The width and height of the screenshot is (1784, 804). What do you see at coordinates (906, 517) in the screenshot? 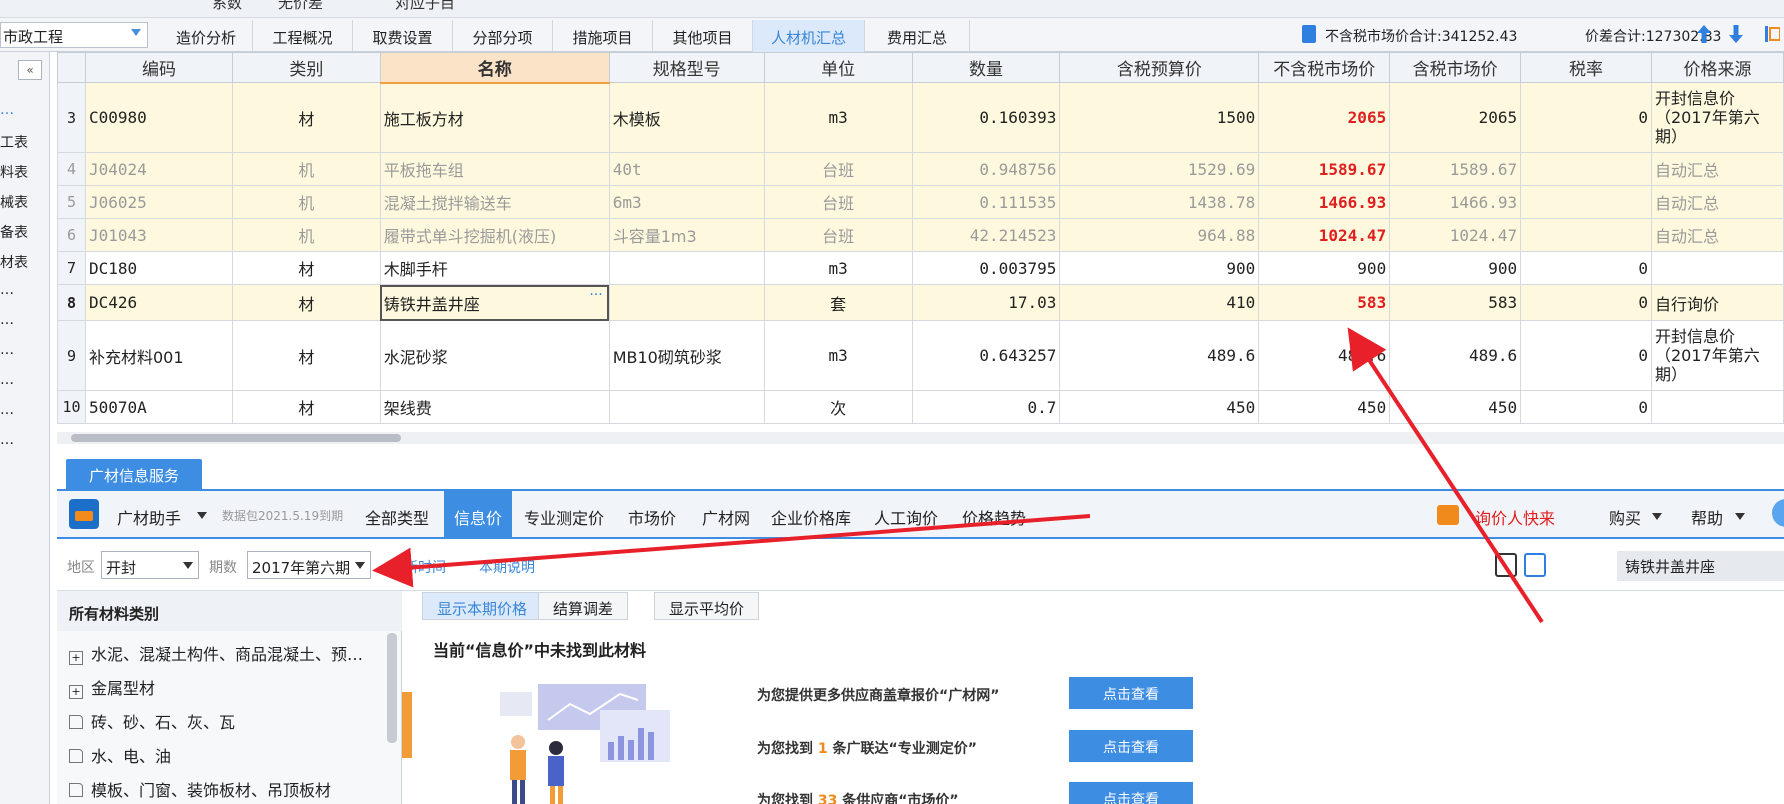
I see `nav-manual-inquiry: 人工询价` at bounding box center [906, 517].